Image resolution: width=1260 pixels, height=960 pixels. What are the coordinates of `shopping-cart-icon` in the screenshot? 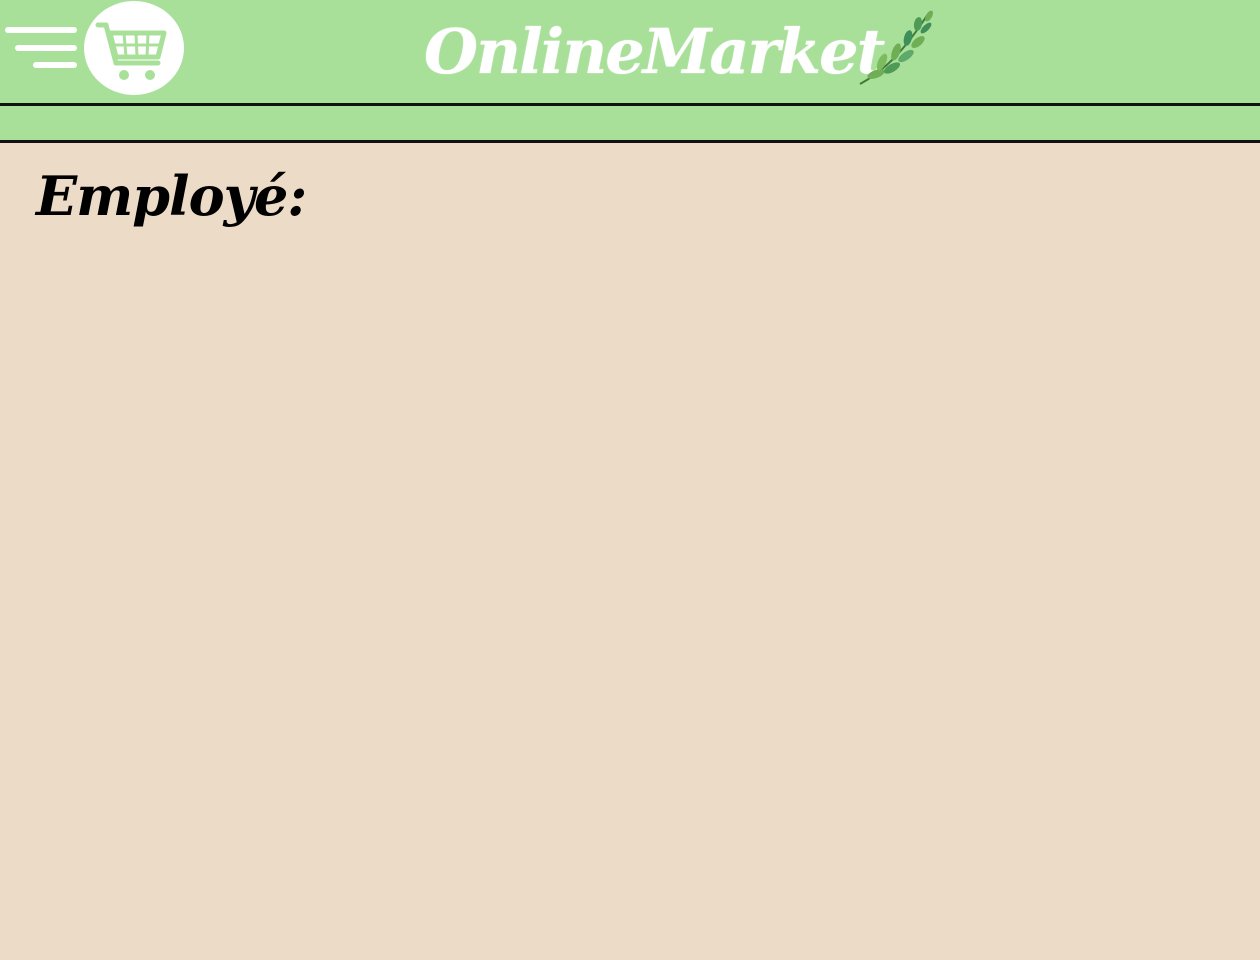 It's located at (134, 48).